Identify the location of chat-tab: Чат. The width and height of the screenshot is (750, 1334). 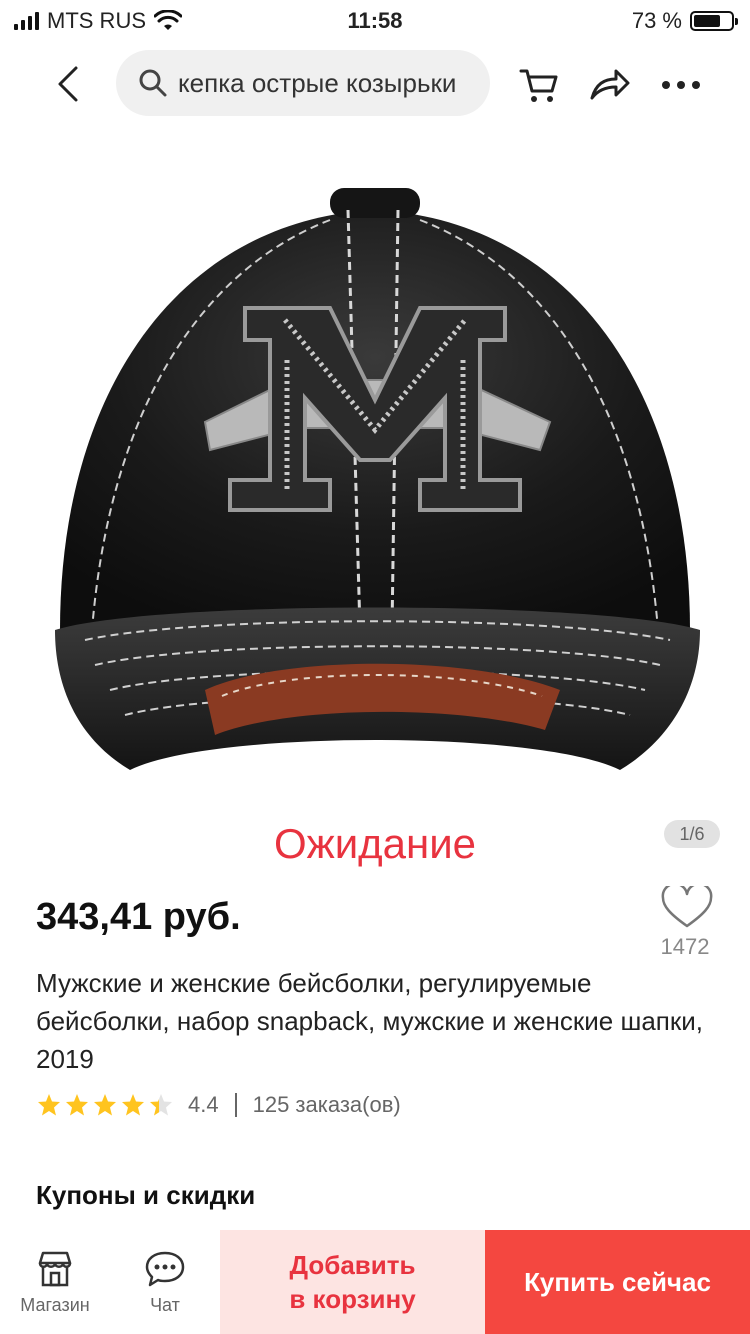
(165, 1282).